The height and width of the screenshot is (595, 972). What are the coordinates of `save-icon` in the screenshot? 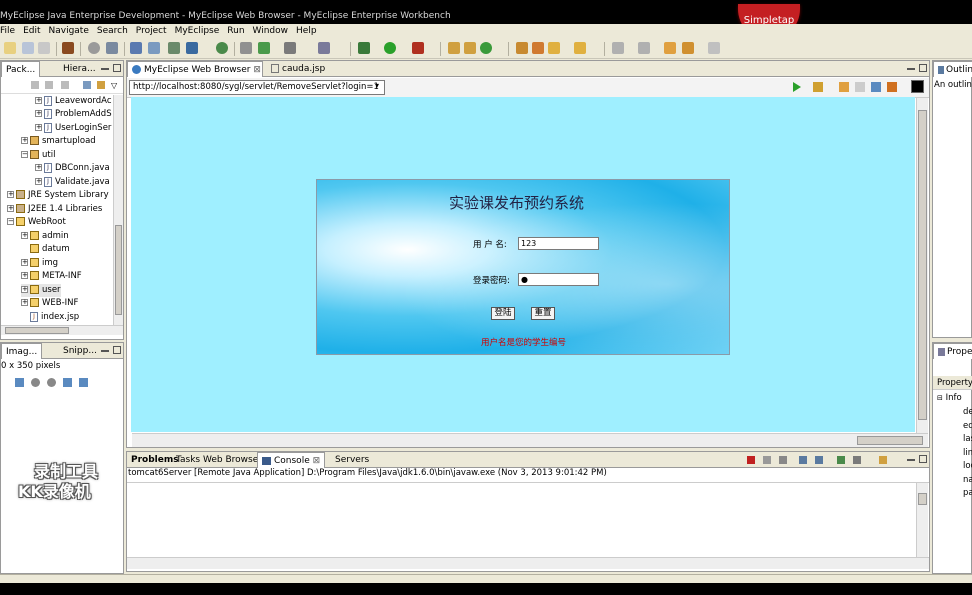 It's located at (28, 48).